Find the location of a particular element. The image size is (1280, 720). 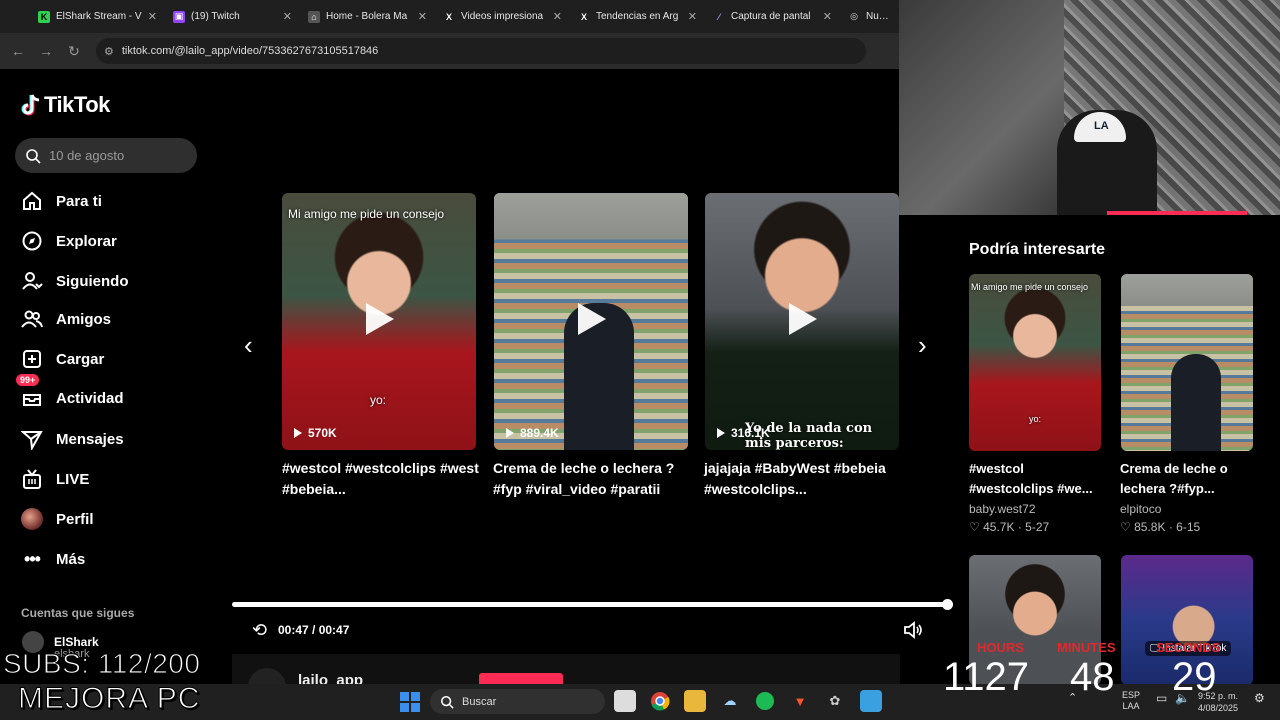

video-thumbnail is located at coordinates (1035, 362).